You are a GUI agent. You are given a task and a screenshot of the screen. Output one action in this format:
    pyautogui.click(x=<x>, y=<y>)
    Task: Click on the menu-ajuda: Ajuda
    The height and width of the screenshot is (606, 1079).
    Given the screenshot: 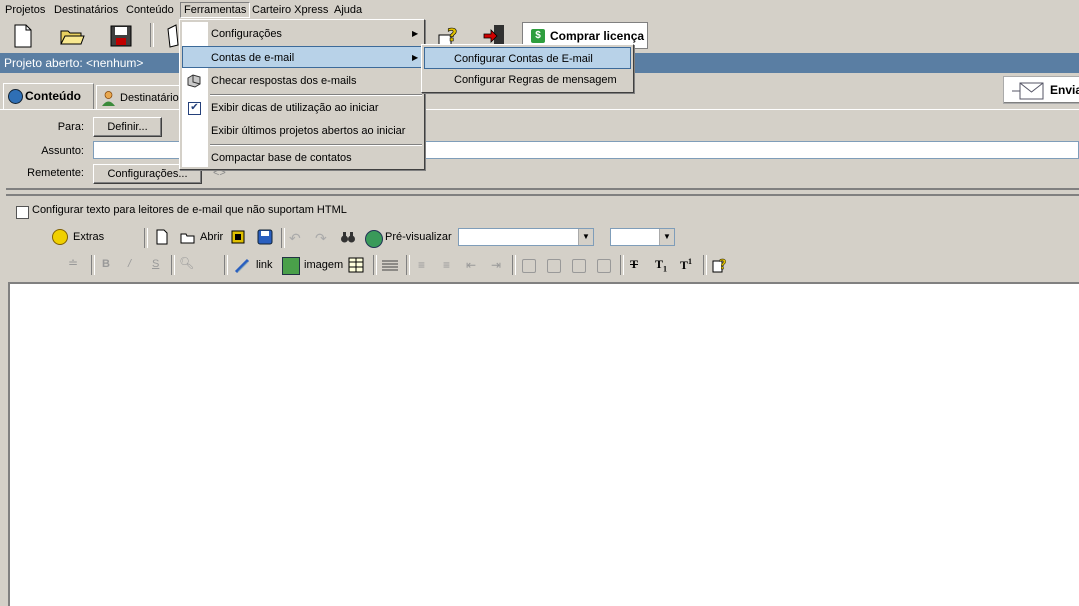 What is the action you would take?
    pyautogui.click(x=348, y=10)
    